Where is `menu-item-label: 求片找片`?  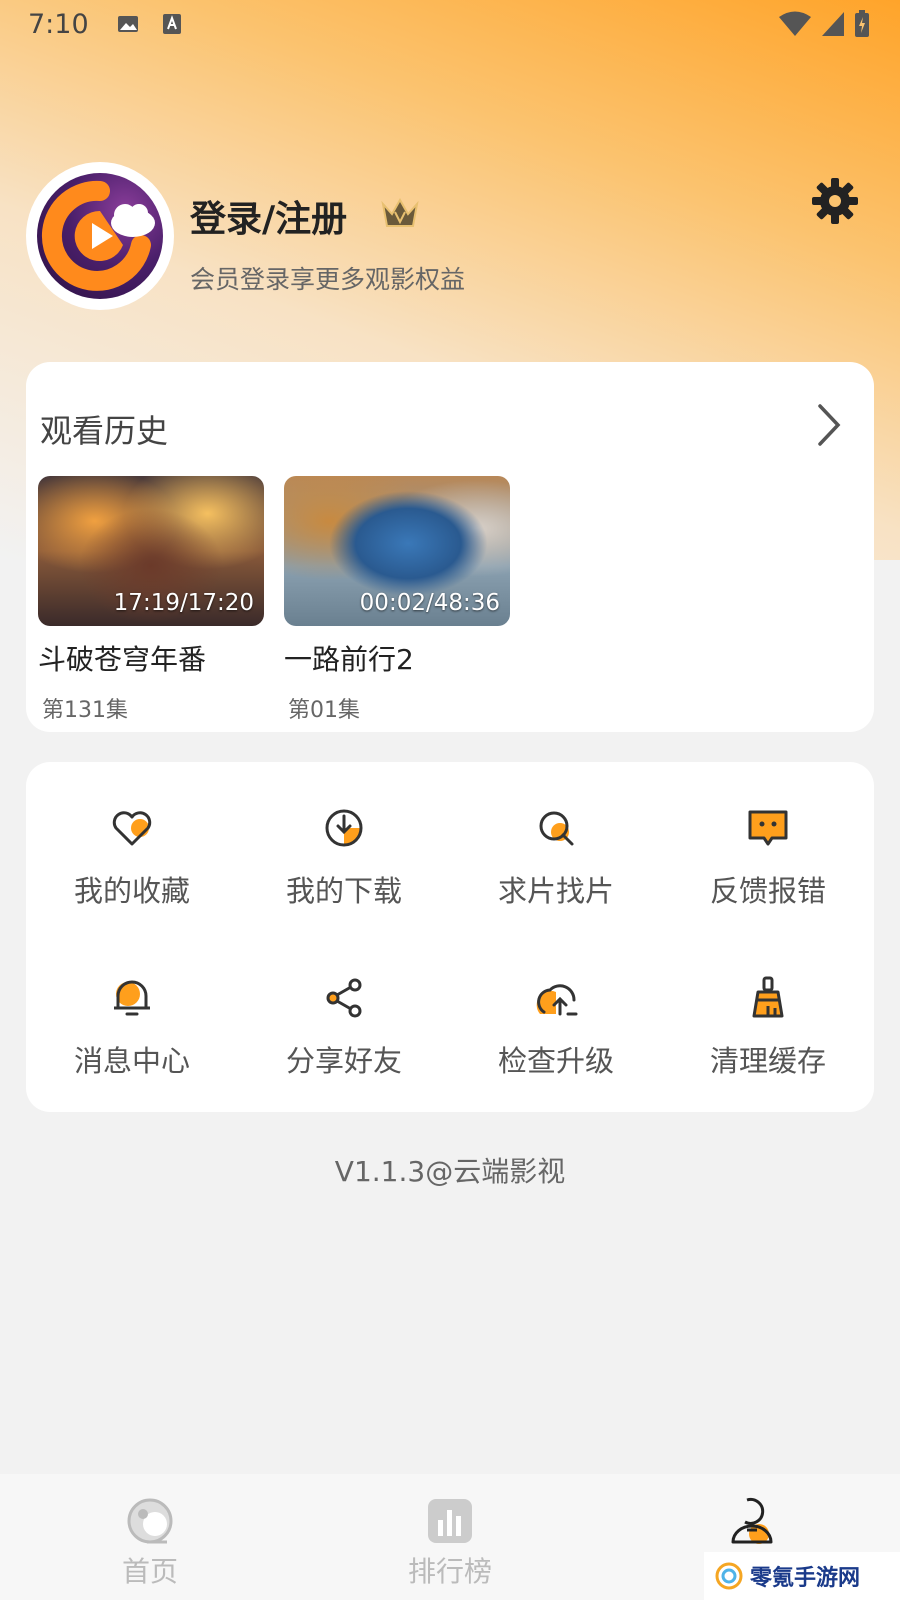 menu-item-label: 求片找片 is located at coordinates (555, 891).